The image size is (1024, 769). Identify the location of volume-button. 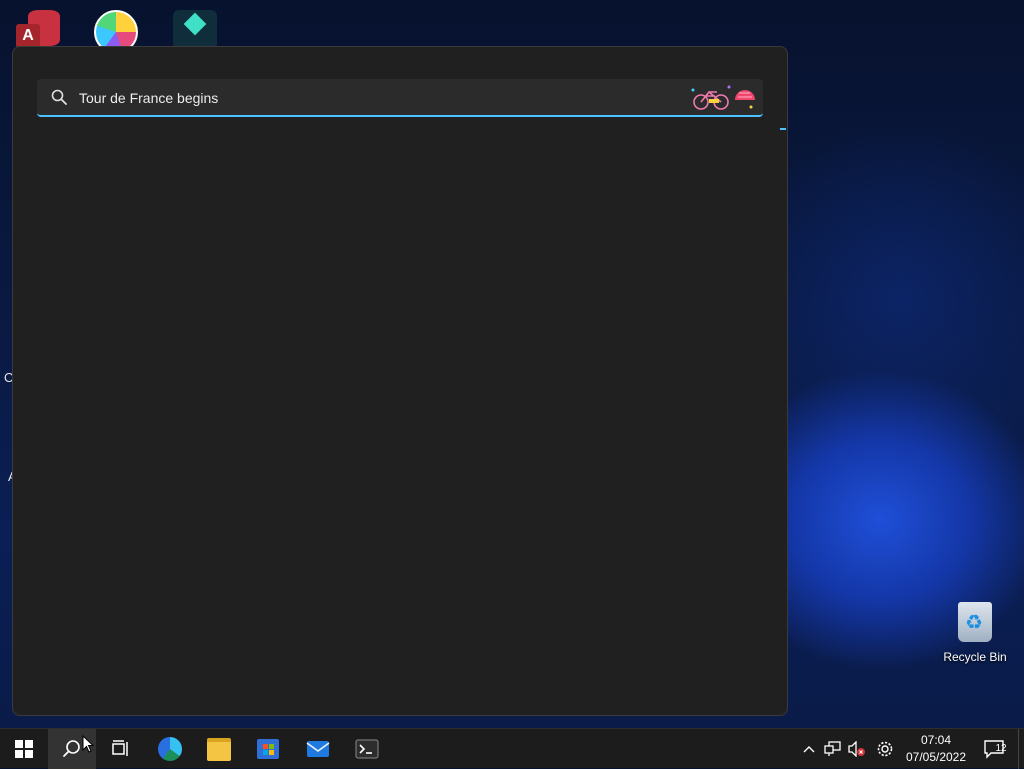
(857, 749).